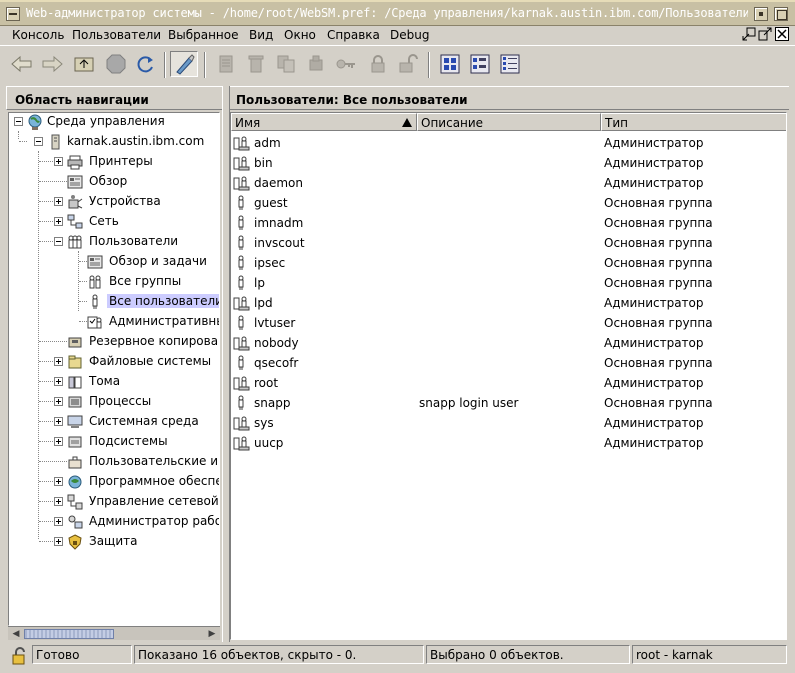 Image resolution: width=795 pixels, height=673 pixels. I want to click on tree-item: Файловые системы, so click(114, 362).